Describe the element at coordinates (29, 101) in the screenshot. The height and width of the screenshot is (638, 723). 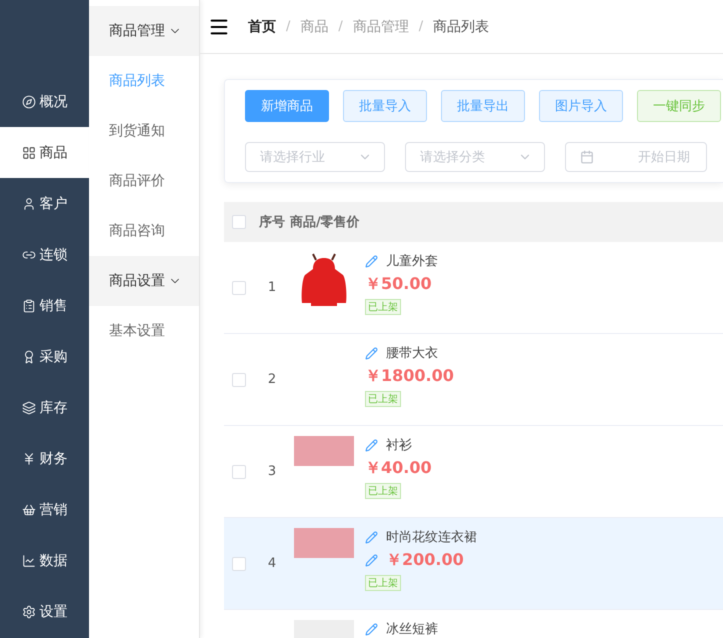
I see `compass-icon` at that location.